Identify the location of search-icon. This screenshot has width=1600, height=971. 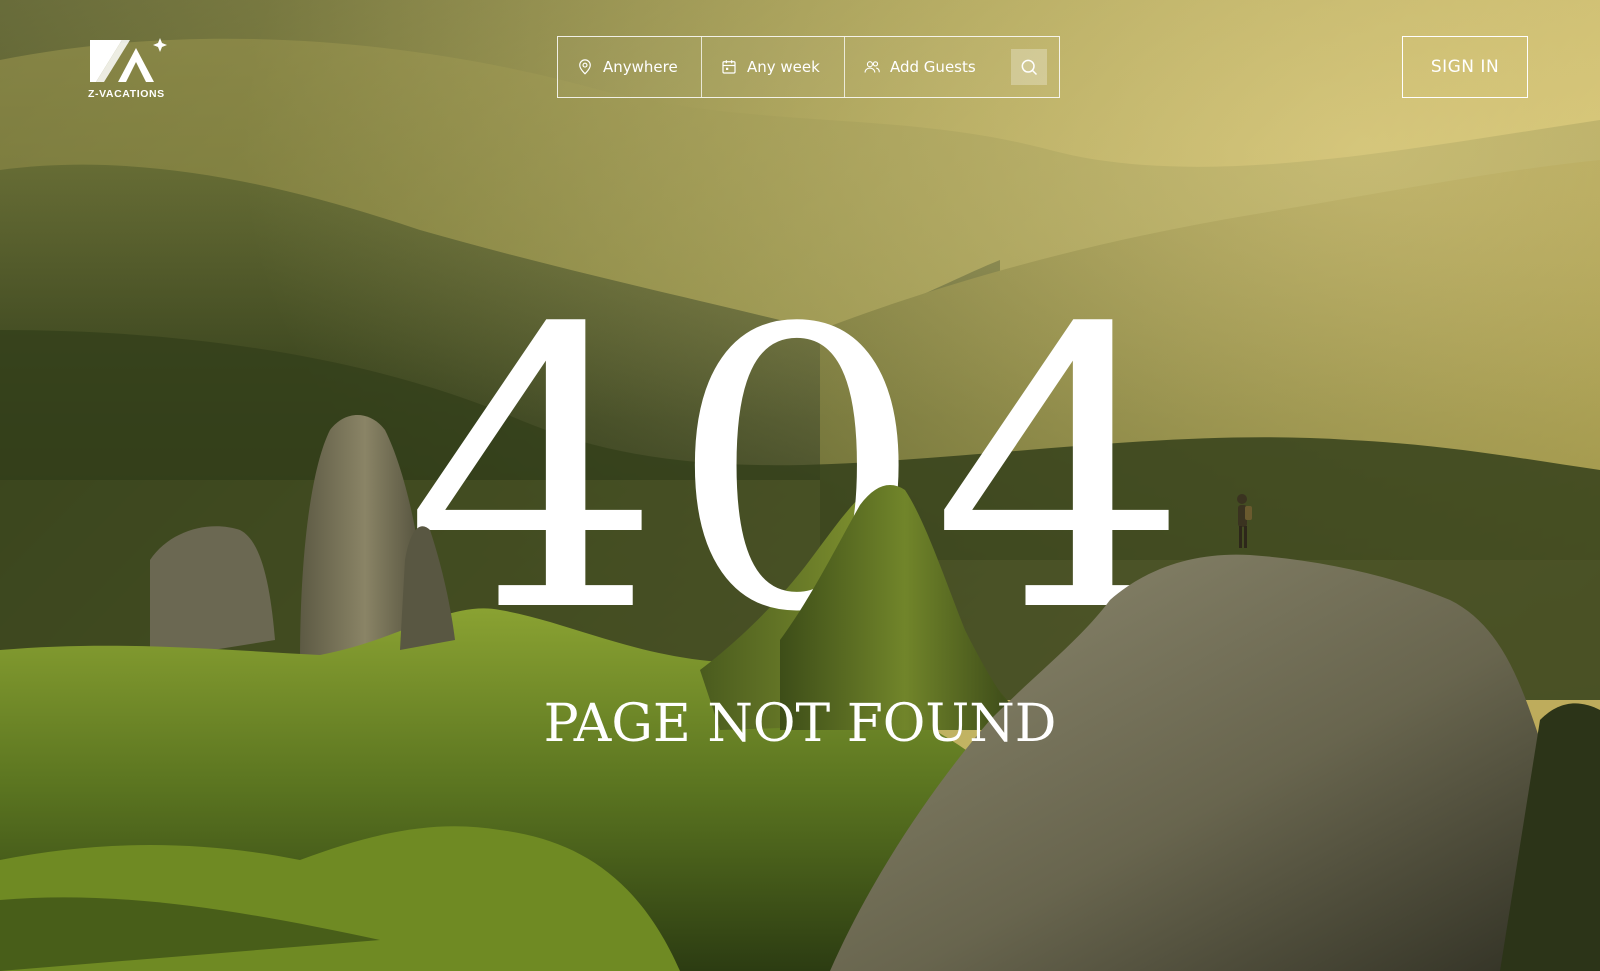
(1029, 67).